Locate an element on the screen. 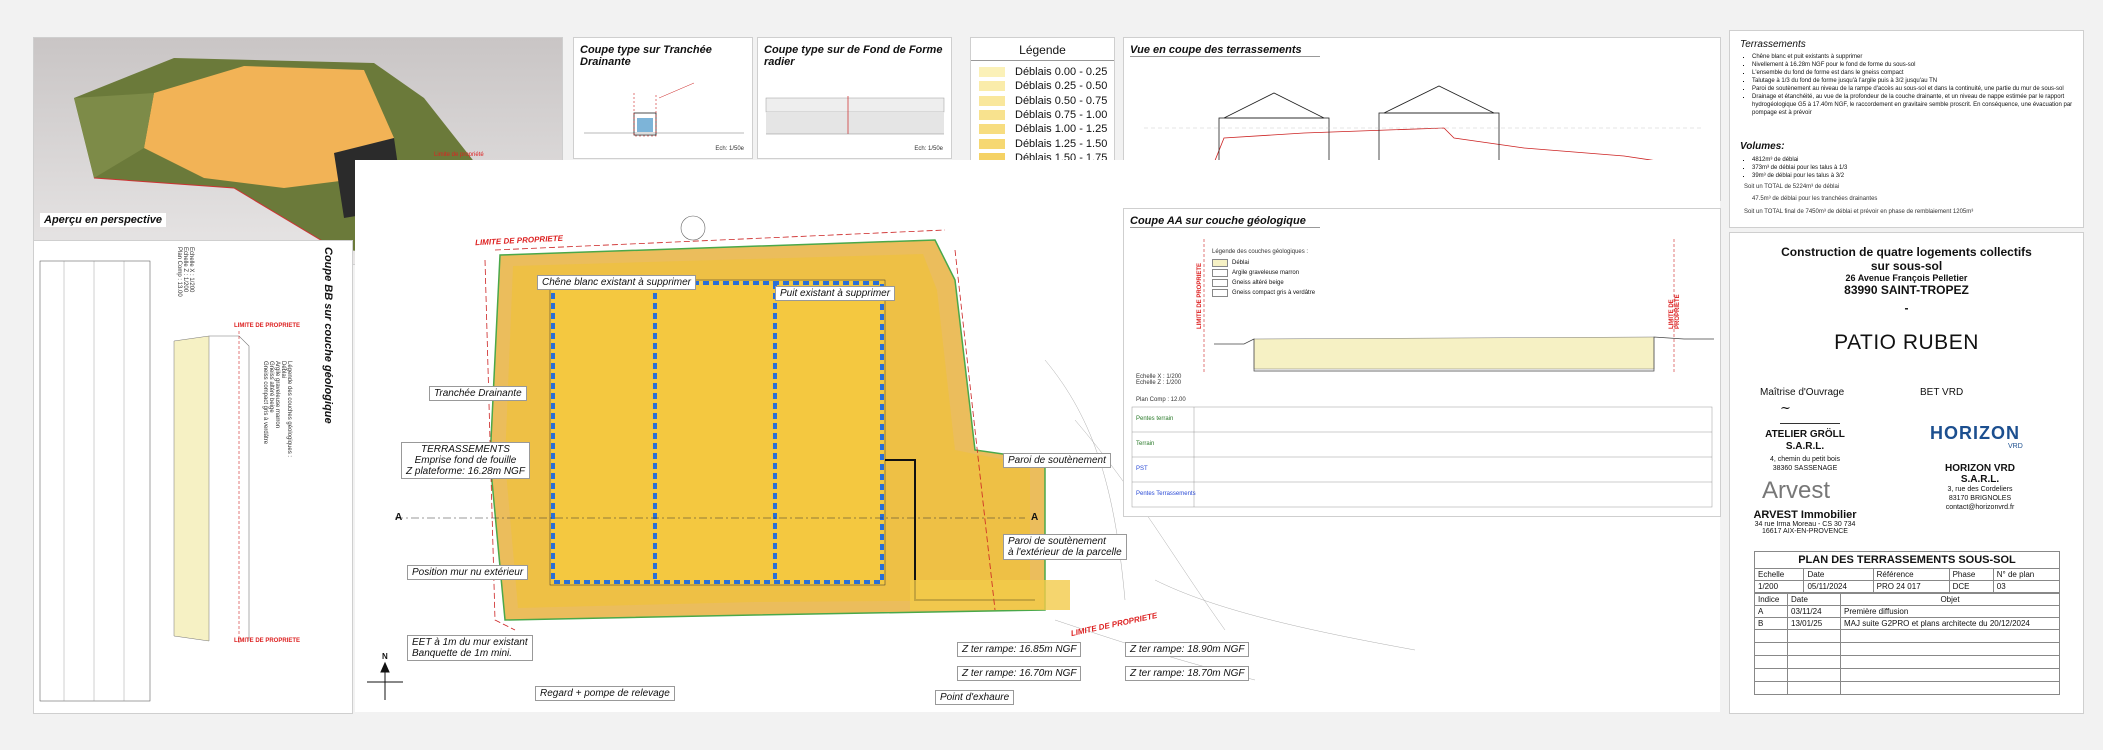 This screenshot has width=2103, height=750. legend-label: Déblais 0.25 - 0.50 is located at coordinates (1061, 86).